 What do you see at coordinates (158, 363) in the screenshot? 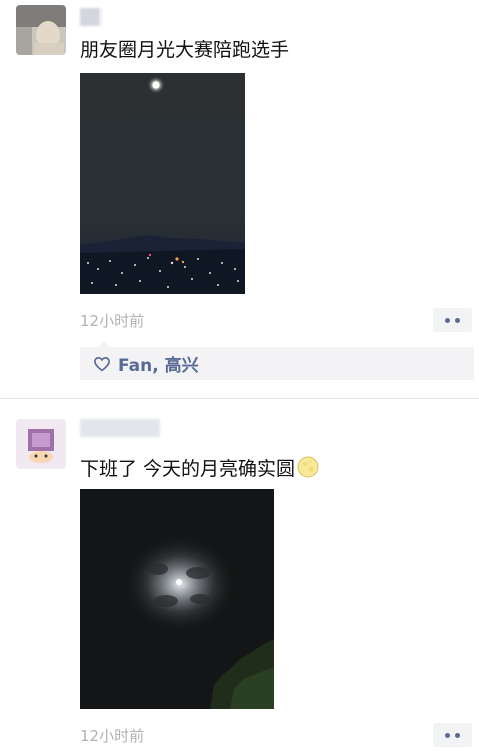
I see `liker-names: Fan, 高兴` at bounding box center [158, 363].